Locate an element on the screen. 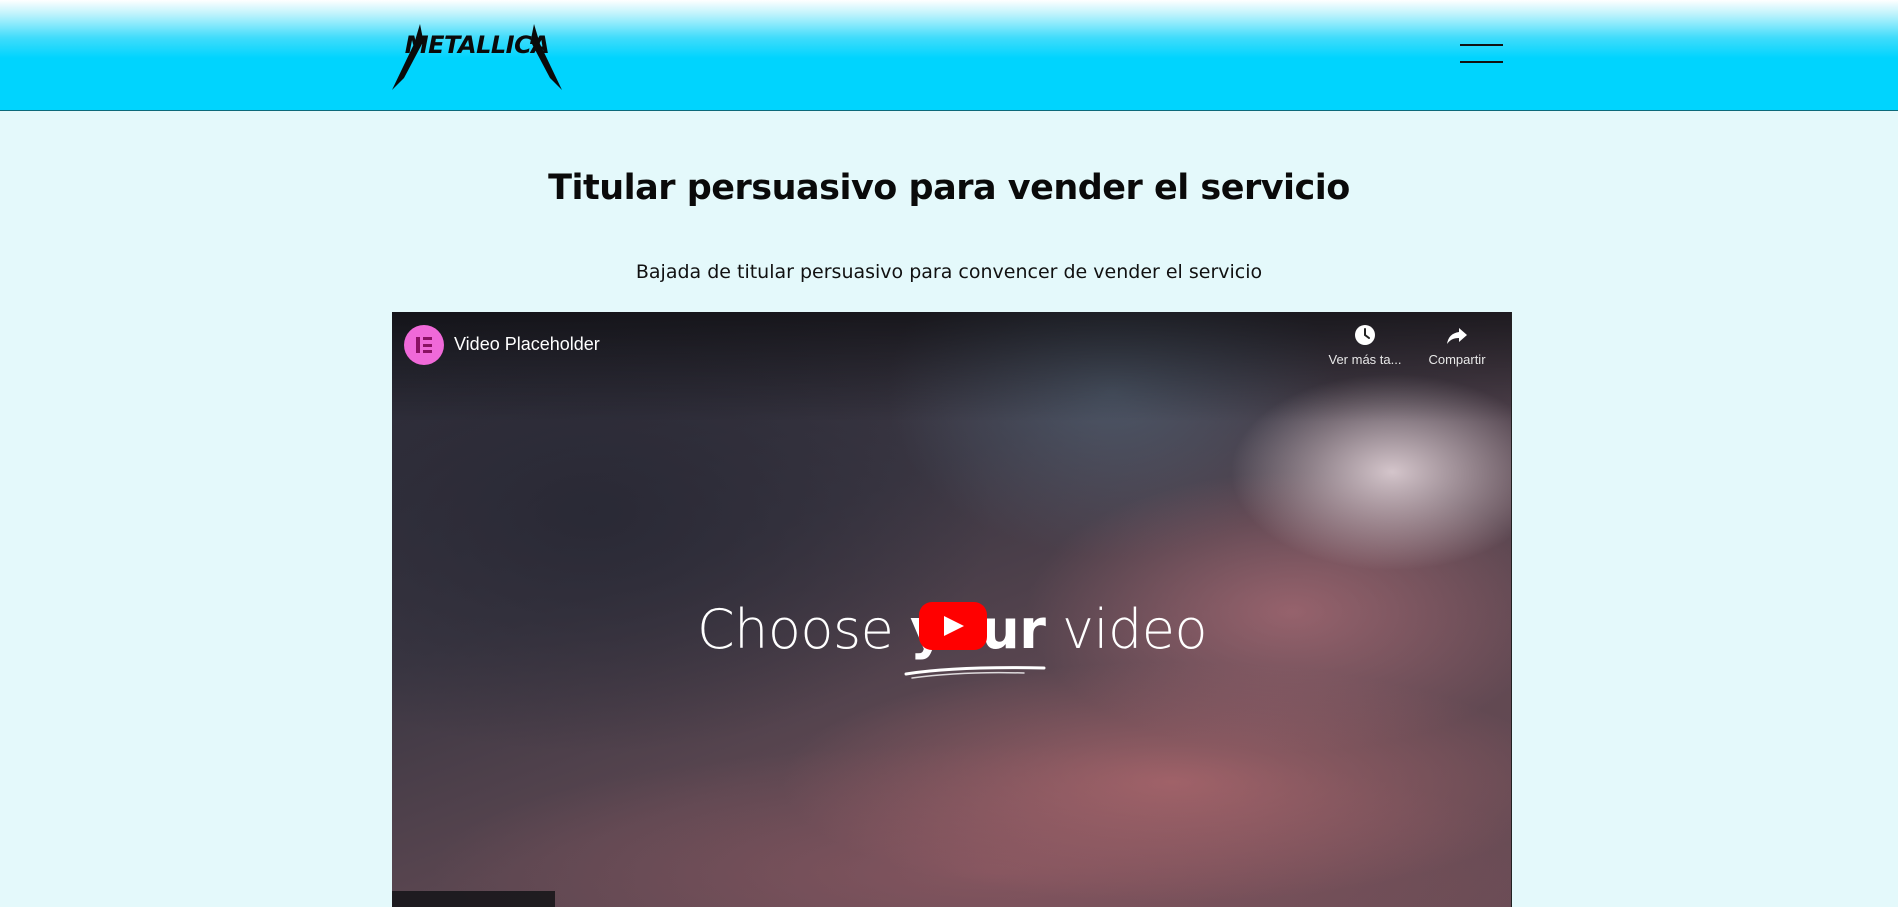  metallica-logo: METALLICA is located at coordinates (477, 56).